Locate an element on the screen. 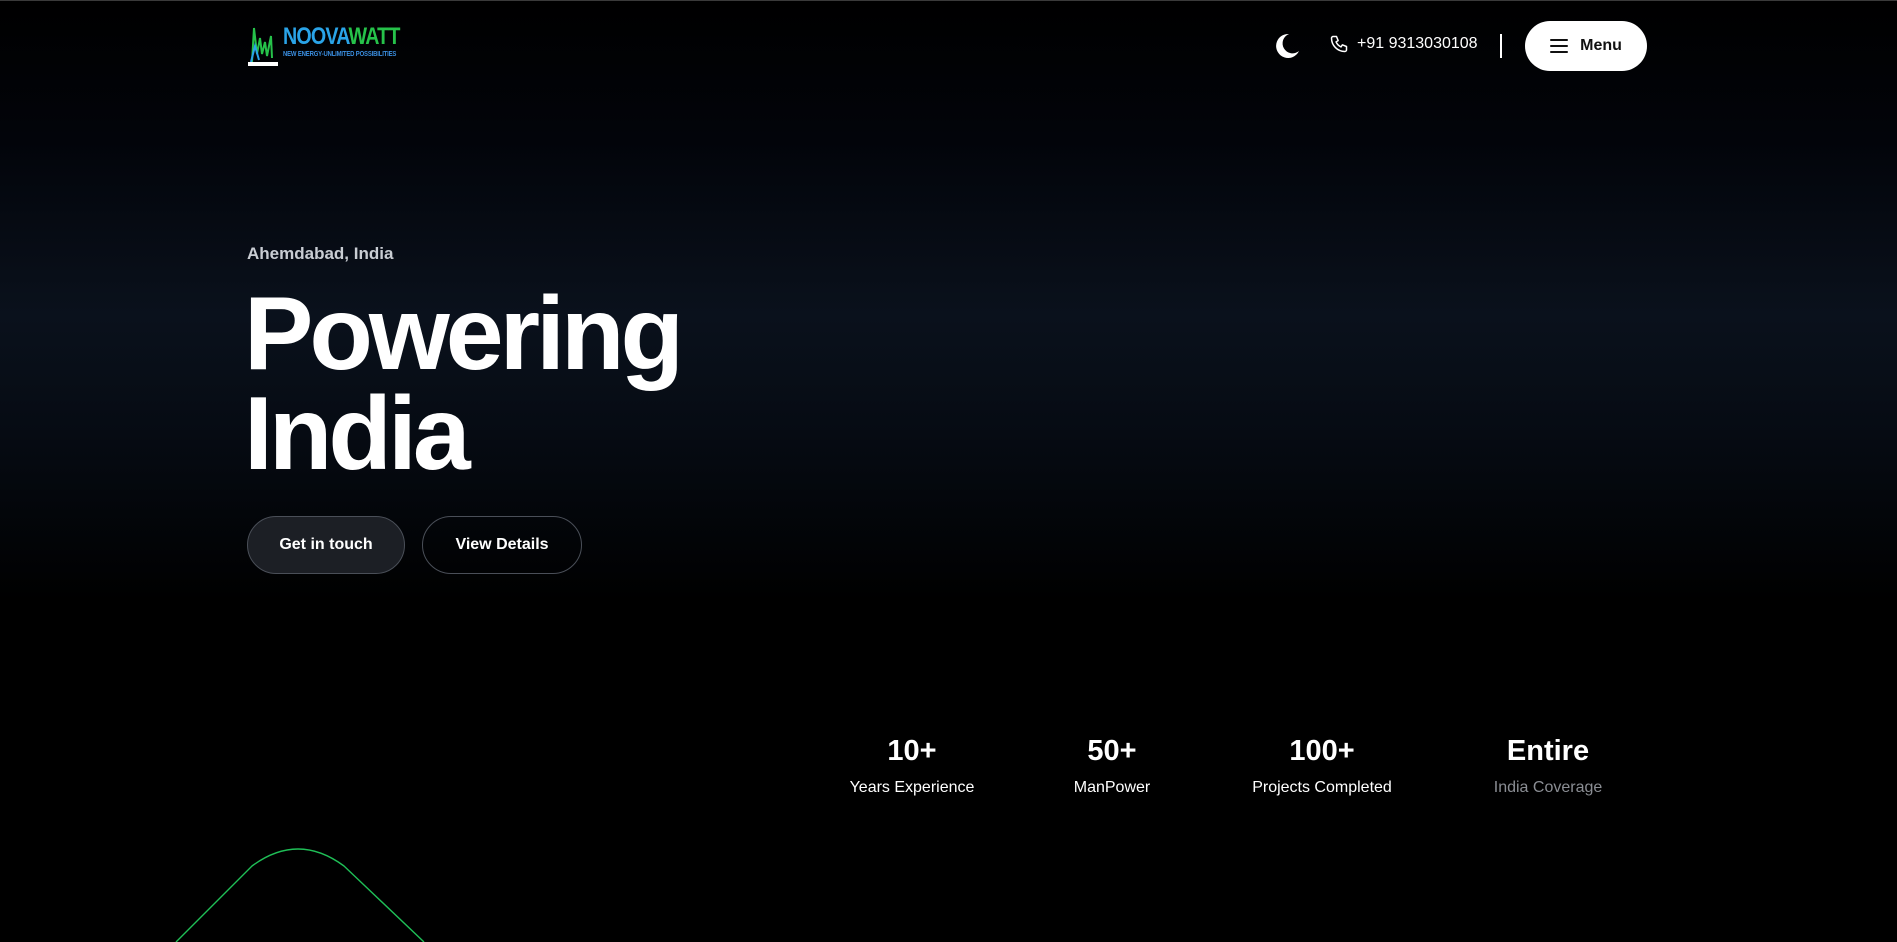  stat-value: Entire is located at coordinates (1548, 751).